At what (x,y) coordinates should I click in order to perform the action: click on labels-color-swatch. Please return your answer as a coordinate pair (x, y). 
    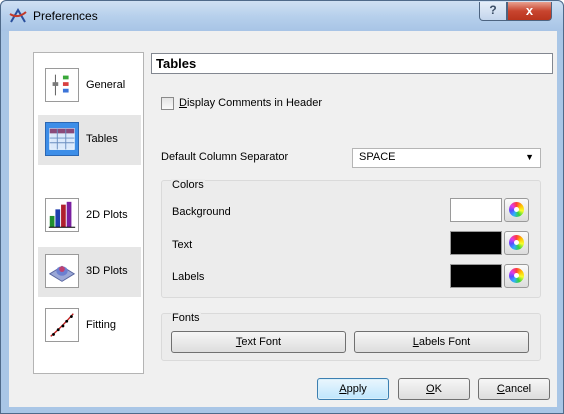
    Looking at the image, I should click on (476, 276).